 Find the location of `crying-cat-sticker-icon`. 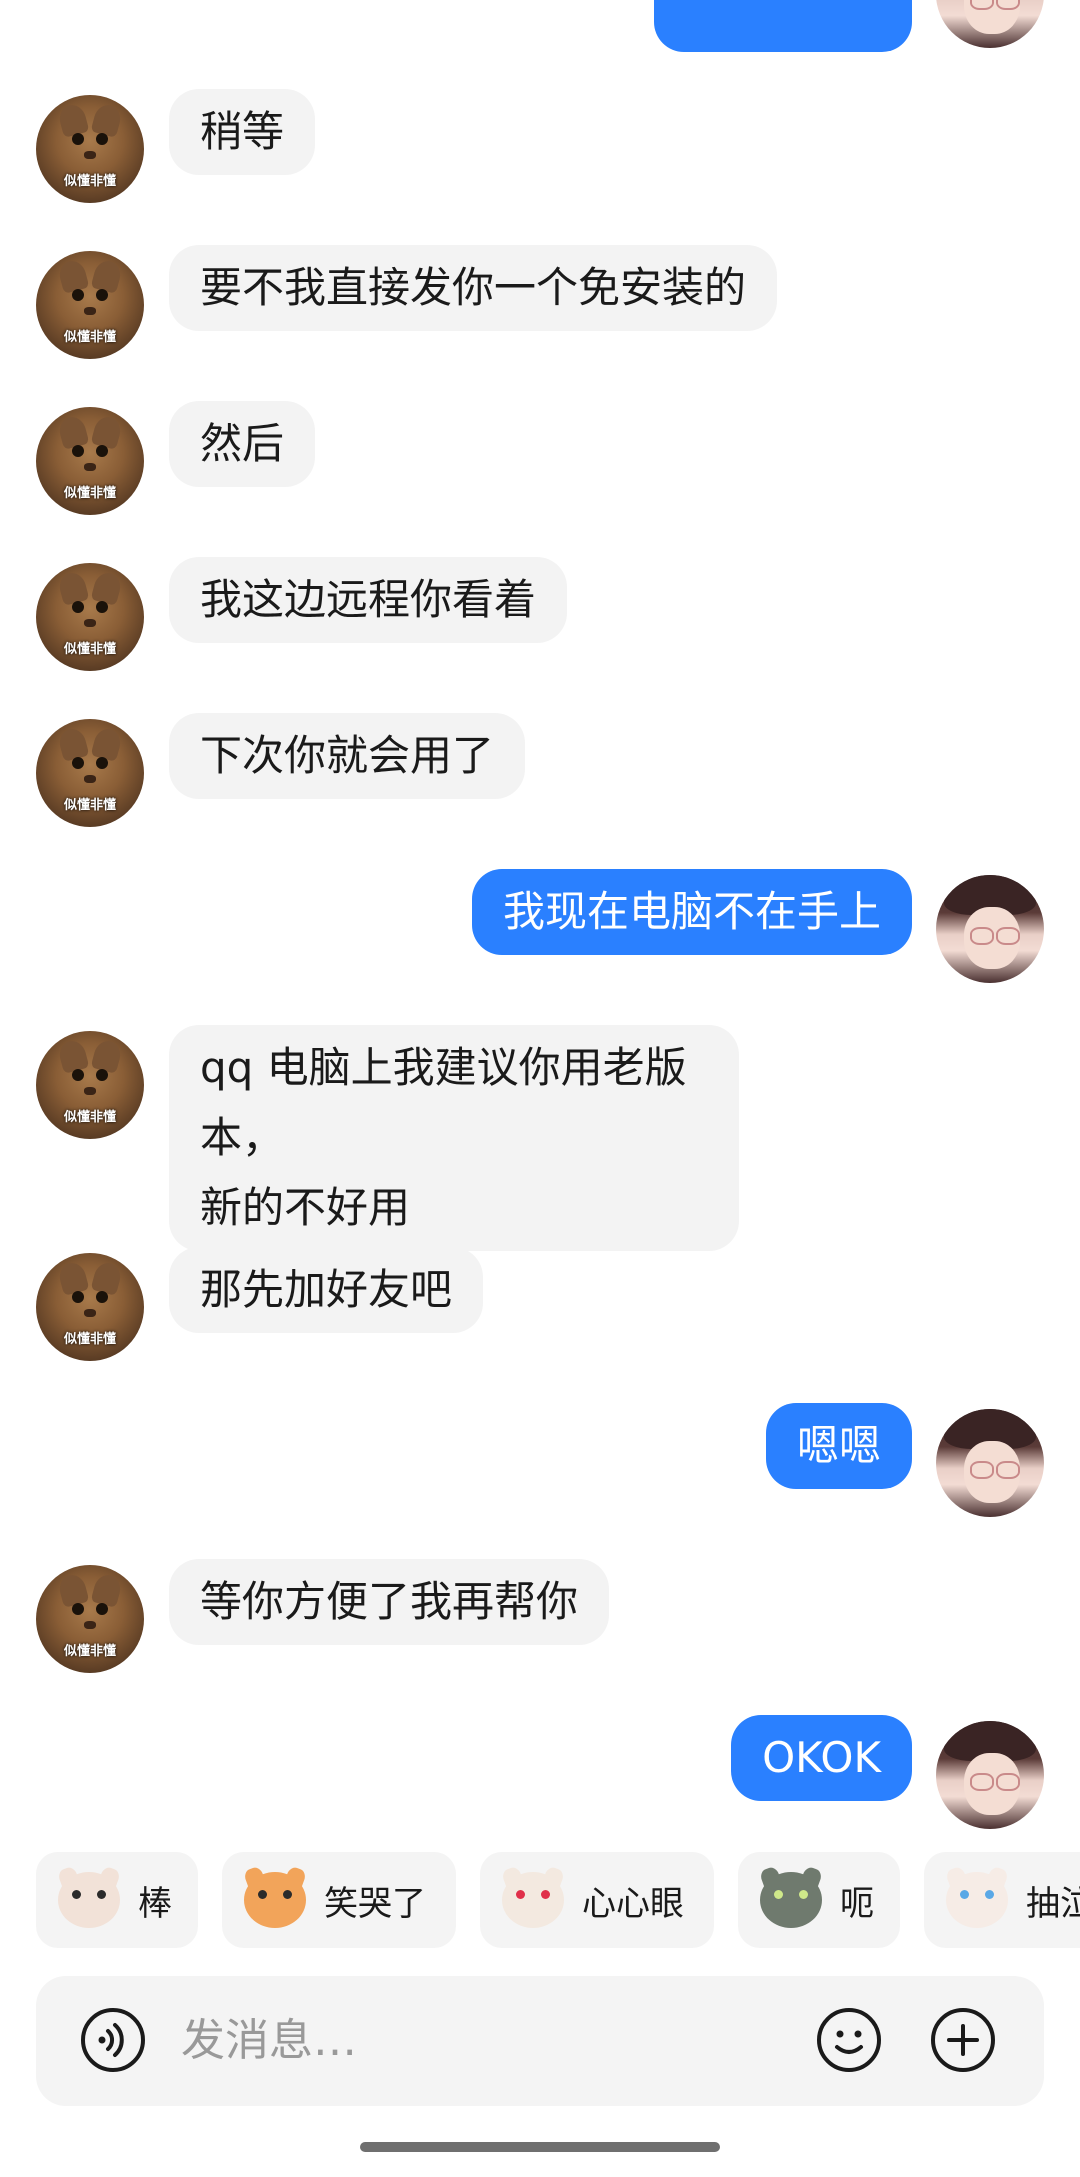

crying-cat-sticker-icon is located at coordinates (977, 1900).